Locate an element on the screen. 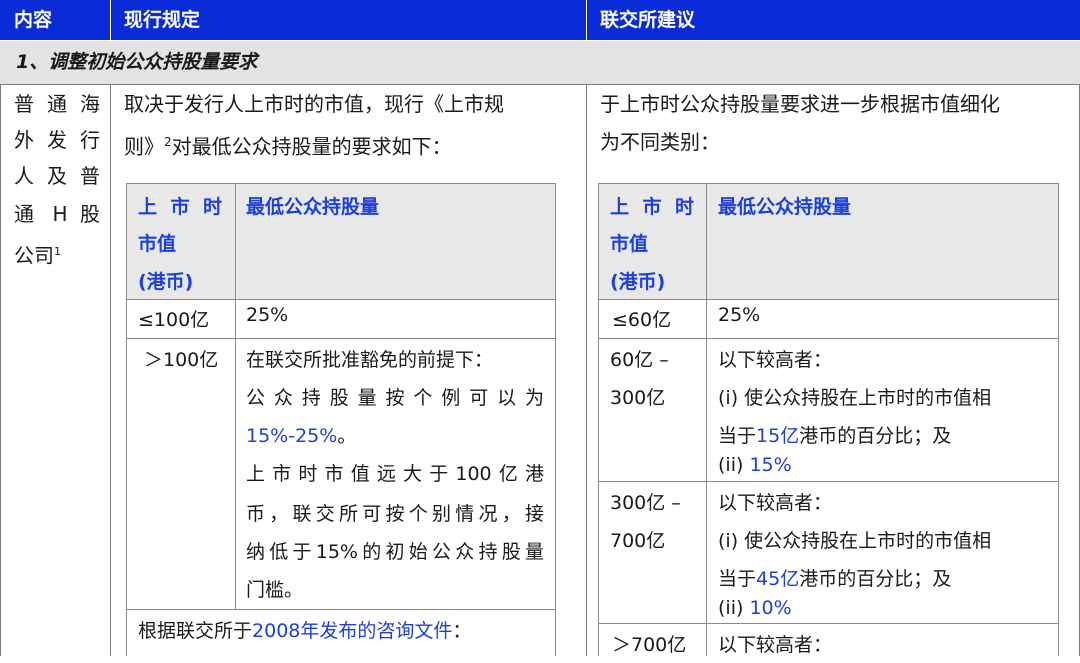 Image resolution: width=1080 pixels, height=663 pixels. min-float-text: 门槛。 is located at coordinates (275, 590).